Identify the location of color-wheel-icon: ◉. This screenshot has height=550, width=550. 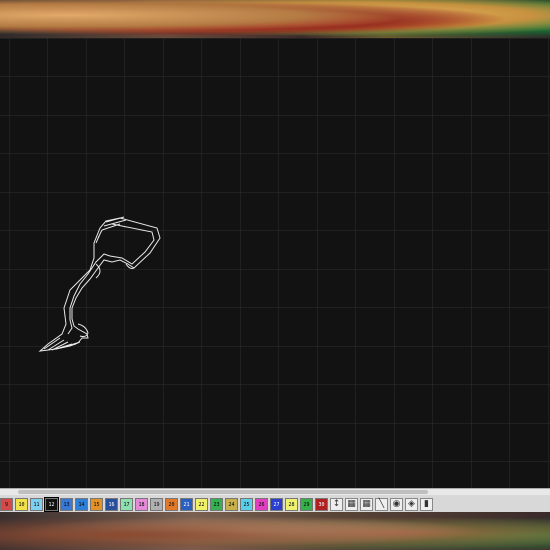
(396, 504).